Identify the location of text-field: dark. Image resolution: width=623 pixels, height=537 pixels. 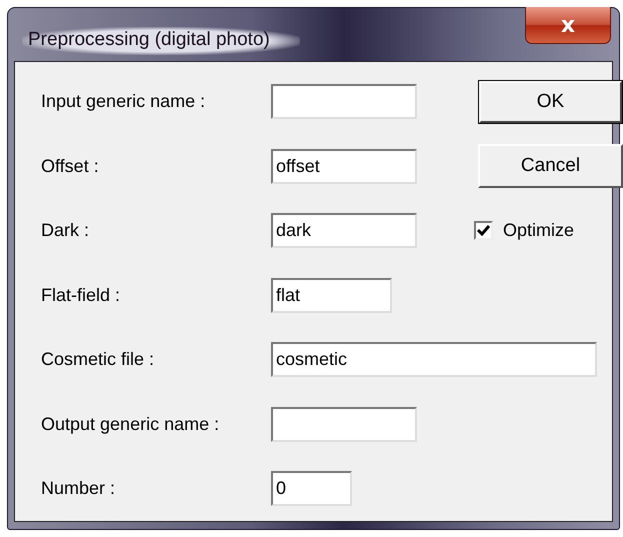
(344, 230).